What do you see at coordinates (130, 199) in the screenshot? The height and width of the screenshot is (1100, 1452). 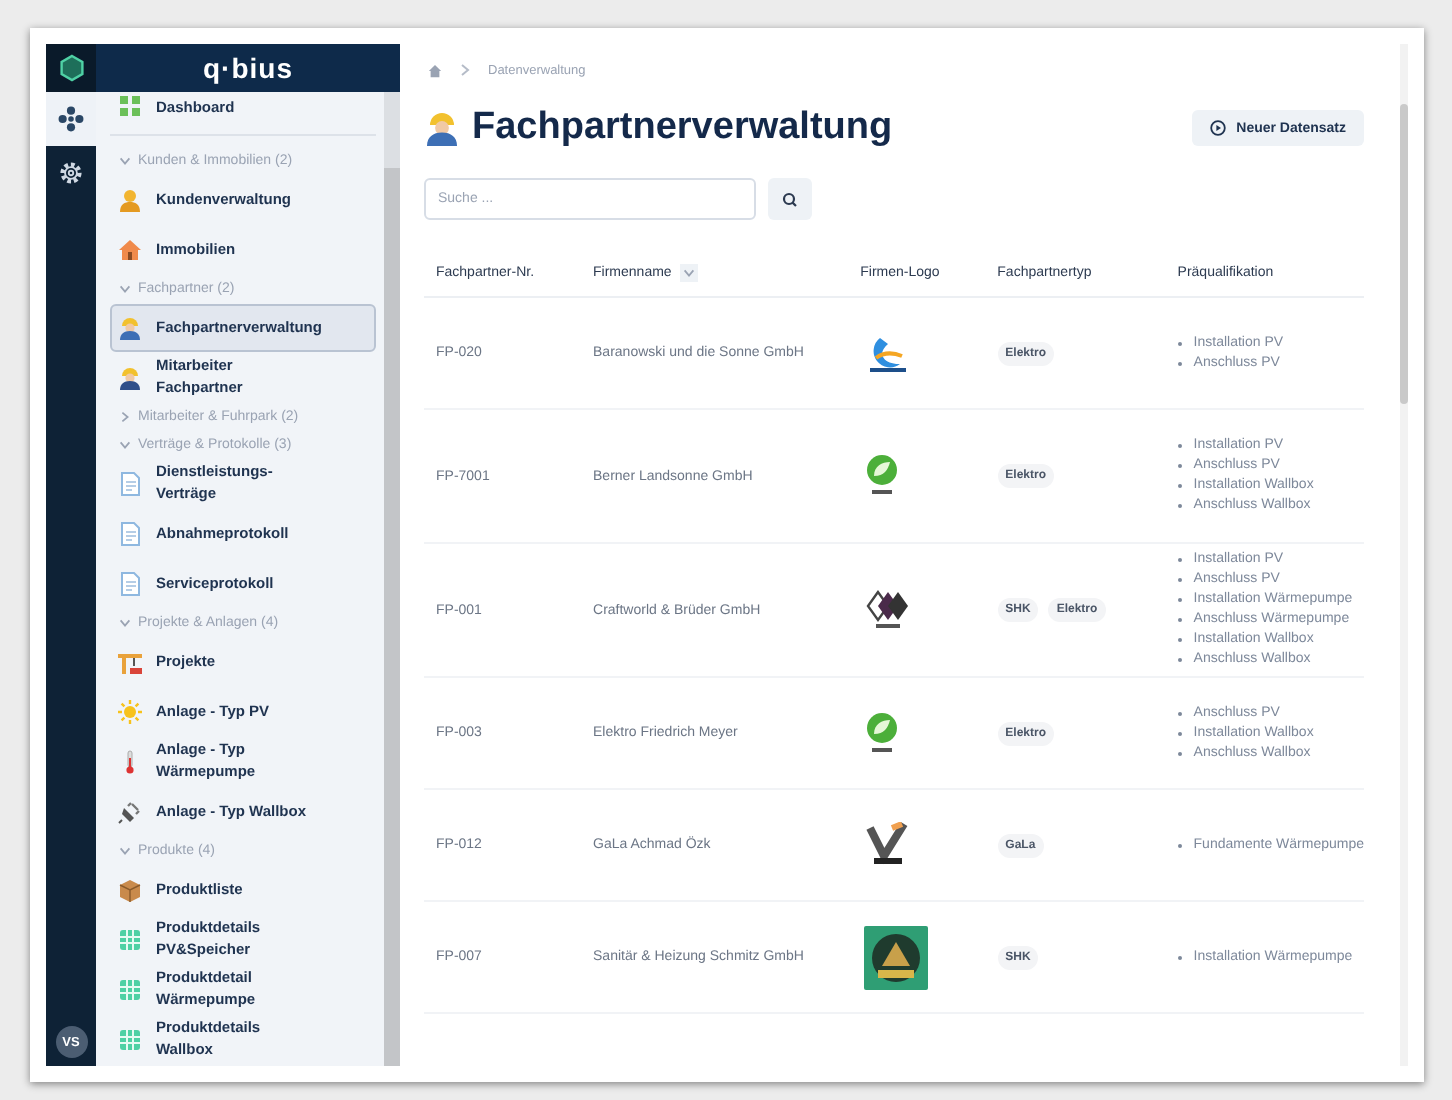 I see `person-icon` at bounding box center [130, 199].